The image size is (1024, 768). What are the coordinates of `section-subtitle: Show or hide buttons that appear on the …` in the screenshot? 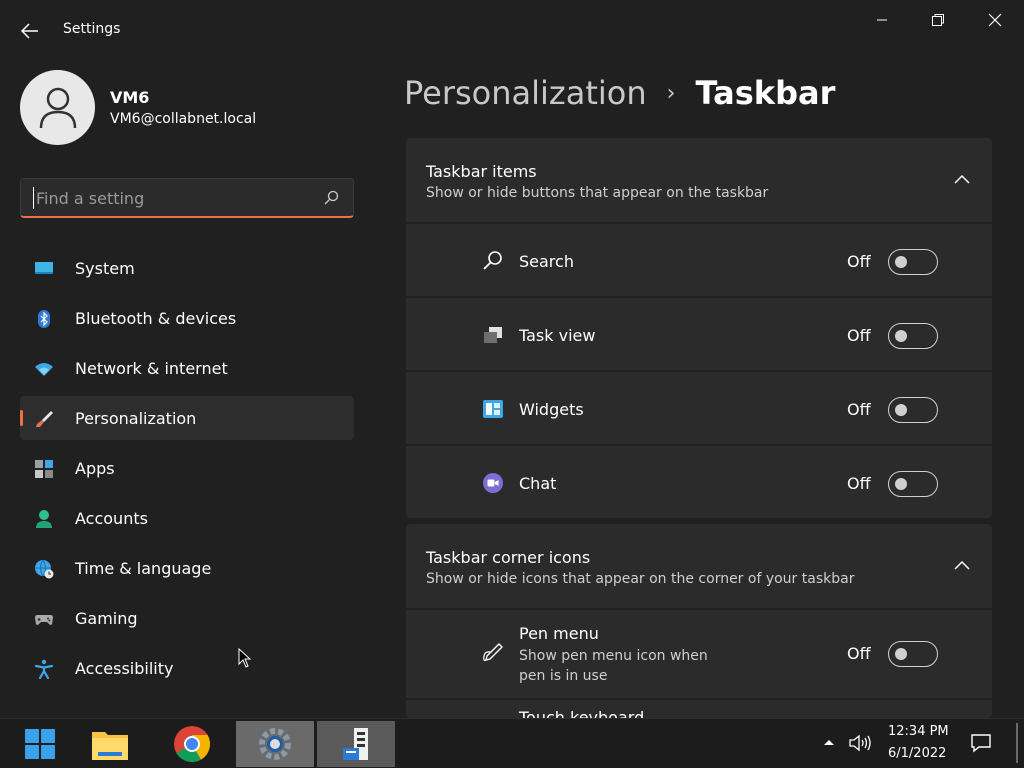 It's located at (597, 193).